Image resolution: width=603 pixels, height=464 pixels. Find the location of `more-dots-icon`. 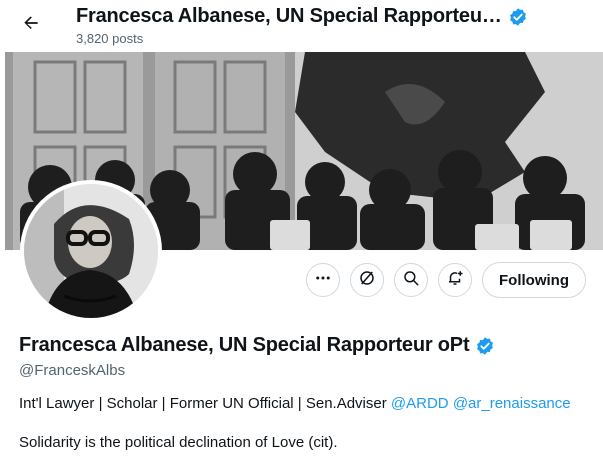

more-dots-icon is located at coordinates (323, 280).